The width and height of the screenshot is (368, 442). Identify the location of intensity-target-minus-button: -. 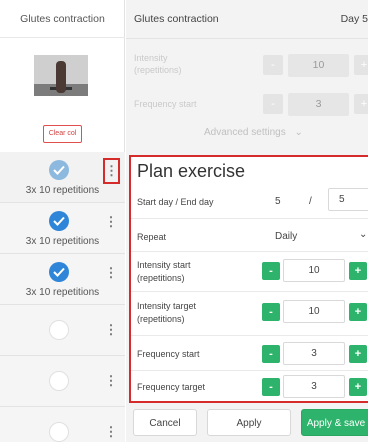
(271, 312).